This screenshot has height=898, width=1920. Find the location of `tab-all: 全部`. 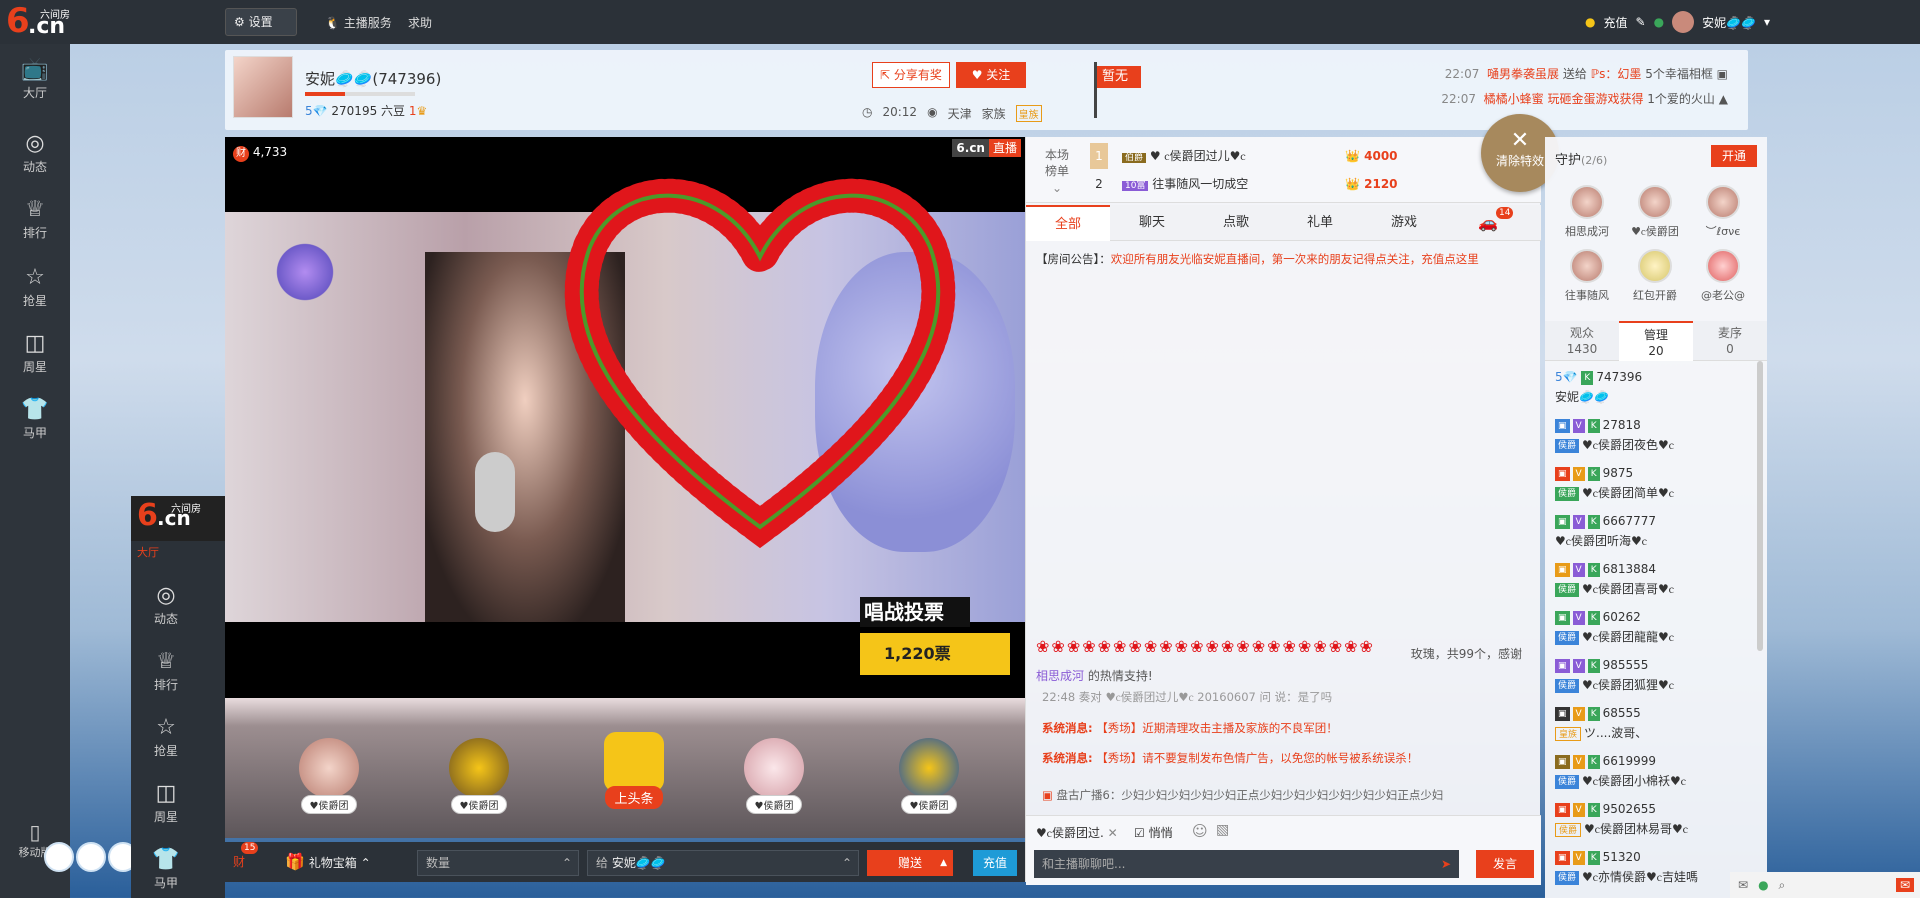

tab-all: 全部 is located at coordinates (1068, 223).